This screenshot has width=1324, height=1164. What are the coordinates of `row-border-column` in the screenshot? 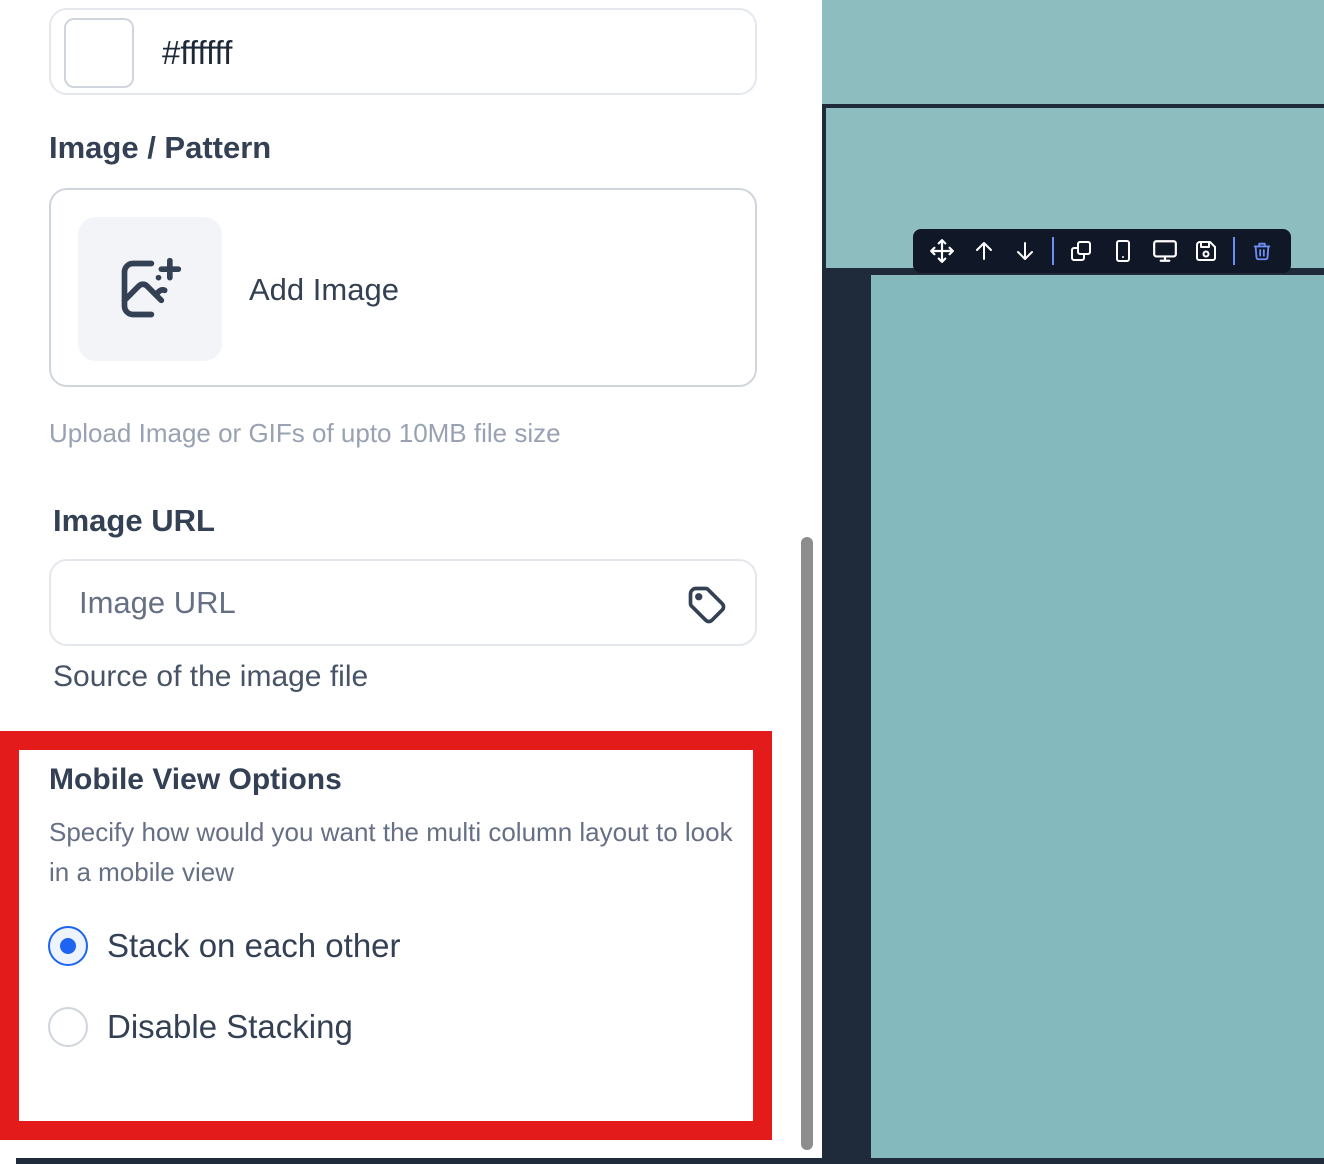 It's located at (846, 716).